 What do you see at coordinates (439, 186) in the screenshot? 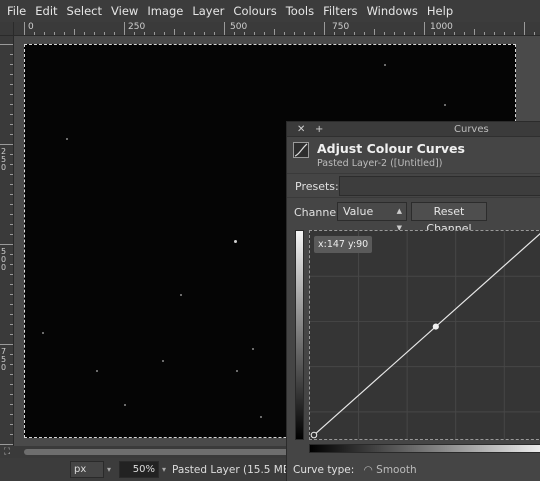
I see `presets-combo` at bounding box center [439, 186].